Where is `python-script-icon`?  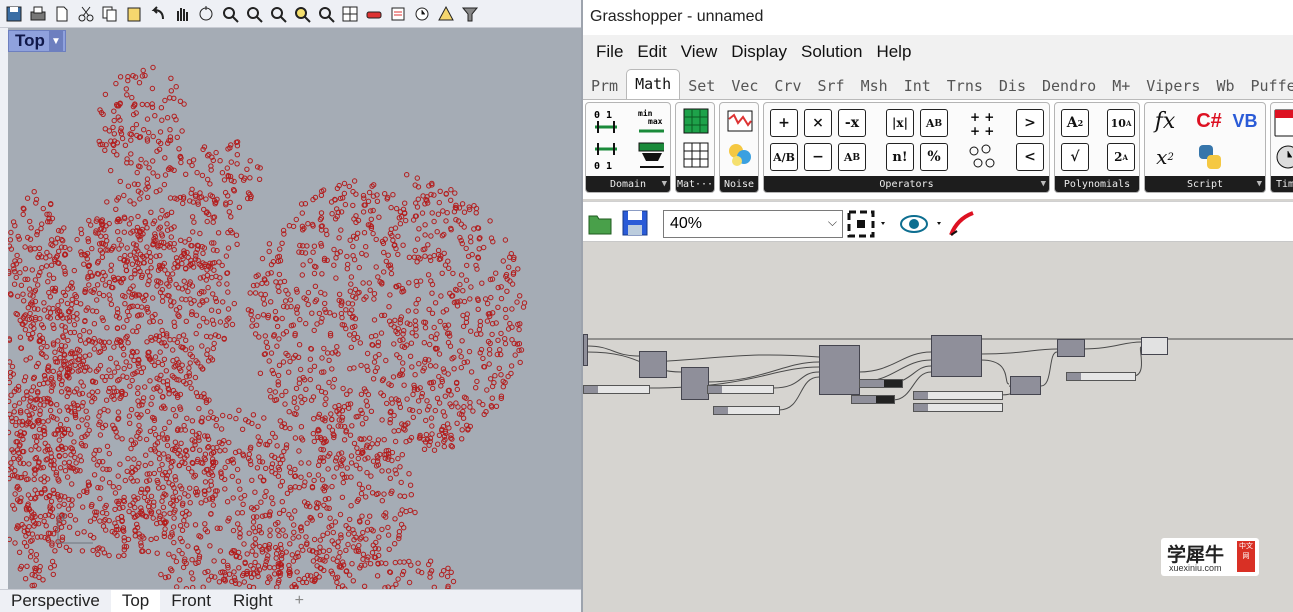 python-script-icon is located at coordinates (1209, 157).